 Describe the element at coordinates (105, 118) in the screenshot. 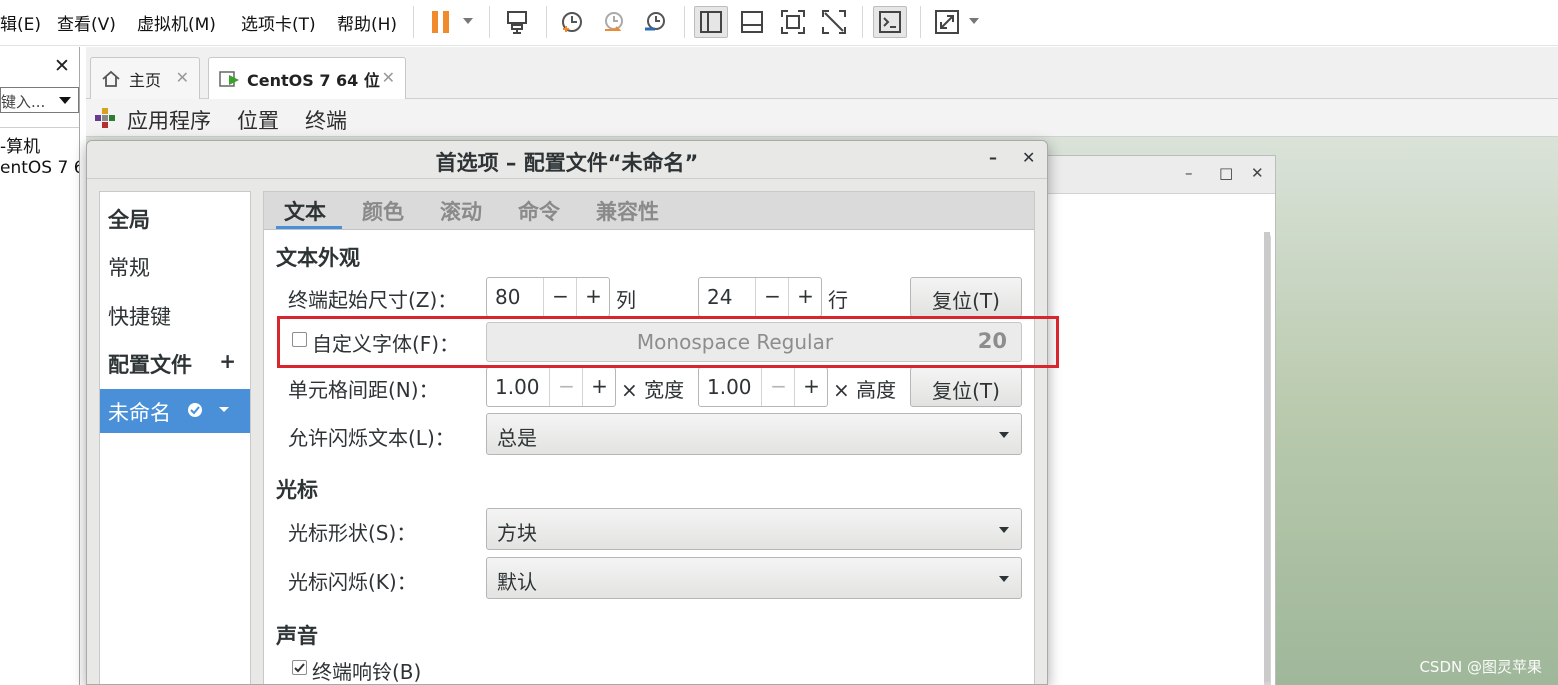

I see `applications-icon` at that location.